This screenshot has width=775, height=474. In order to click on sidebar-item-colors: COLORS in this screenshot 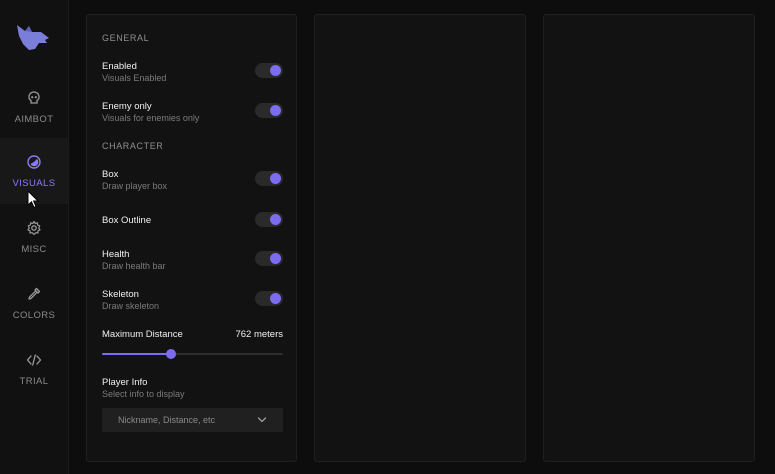, I will do `click(34, 303)`.